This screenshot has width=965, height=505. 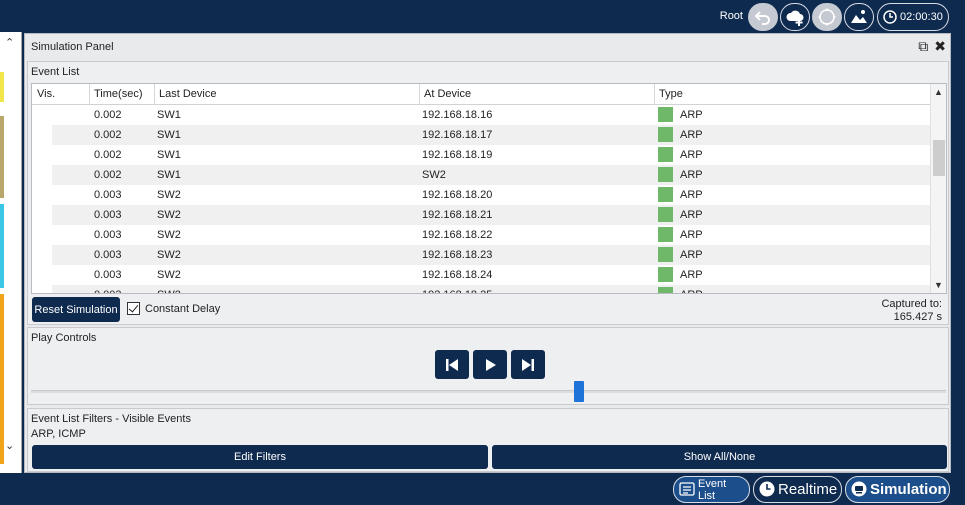 I want to click on cell-at-device: 192.168.18.16, so click(x=457, y=115).